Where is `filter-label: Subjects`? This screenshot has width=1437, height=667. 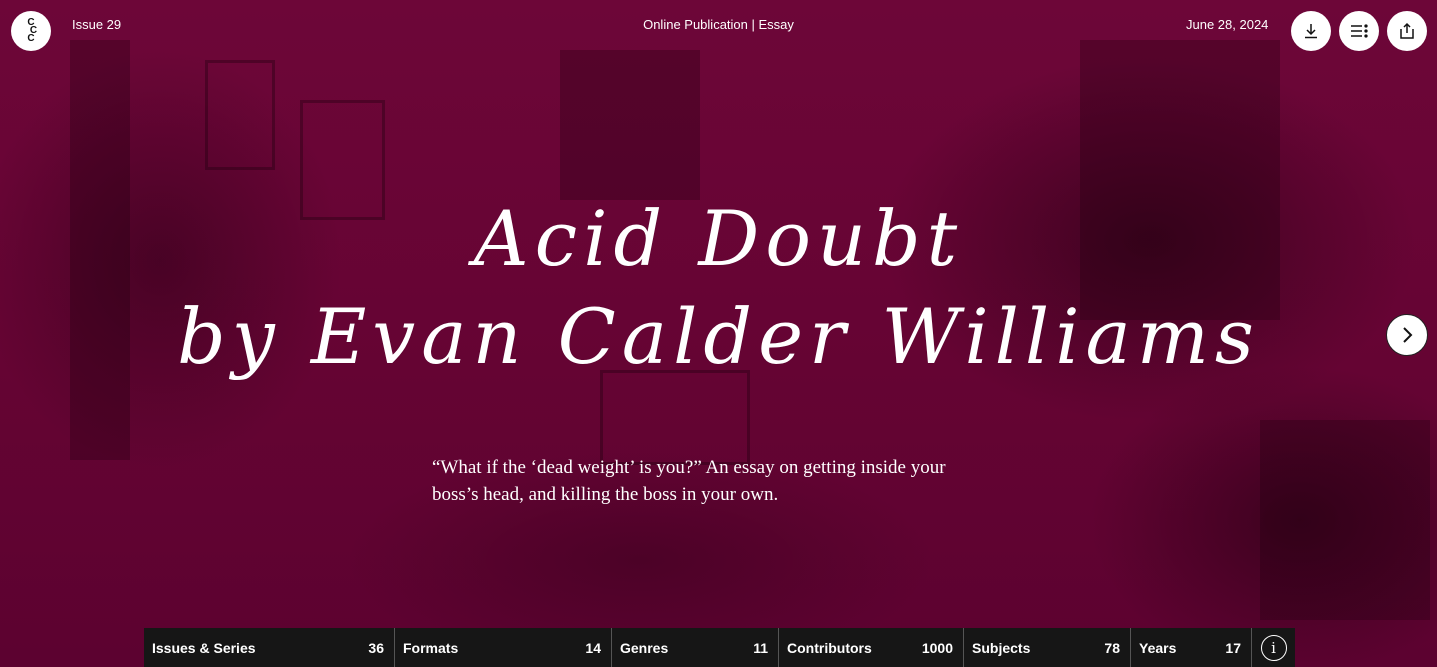 filter-label: Subjects is located at coordinates (1001, 647).